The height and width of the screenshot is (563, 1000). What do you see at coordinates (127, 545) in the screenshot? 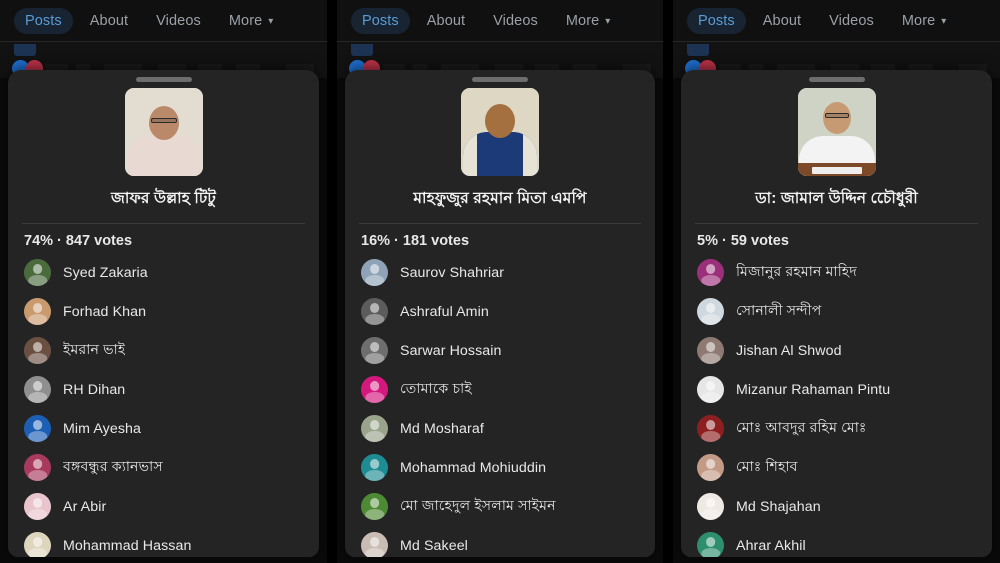
I see `voter-name: Mohammad Hassan` at bounding box center [127, 545].